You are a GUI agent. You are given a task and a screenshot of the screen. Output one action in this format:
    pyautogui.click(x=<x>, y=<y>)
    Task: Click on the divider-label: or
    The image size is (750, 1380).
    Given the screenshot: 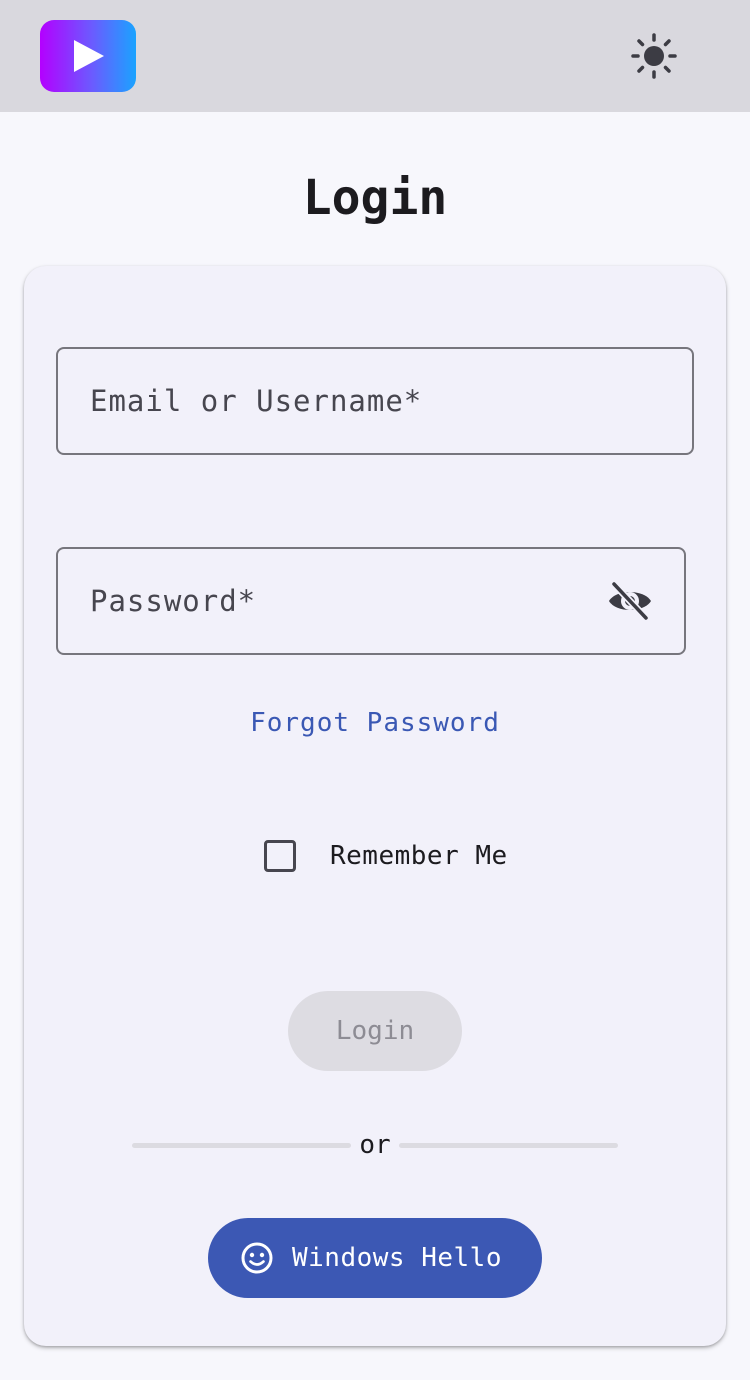 What is the action you would take?
    pyautogui.click(x=375, y=1145)
    